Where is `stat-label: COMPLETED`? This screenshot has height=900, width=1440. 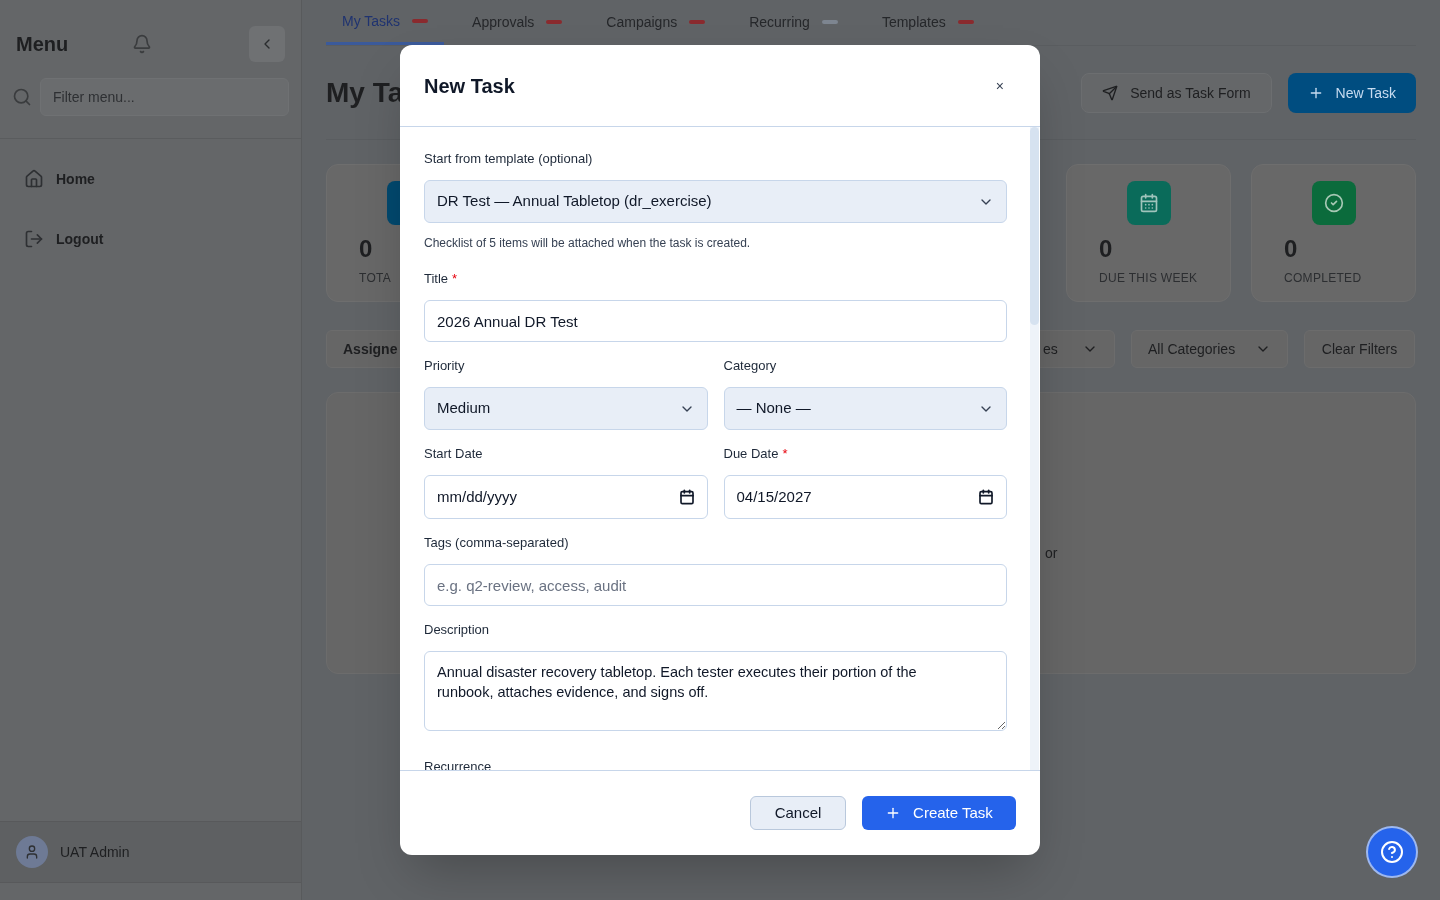
stat-label: COMPLETED is located at coordinates (1323, 278).